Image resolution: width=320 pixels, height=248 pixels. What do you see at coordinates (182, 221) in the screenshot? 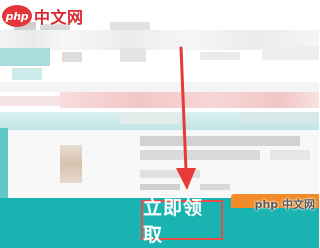
I see `claim-now-button: 立即领取` at bounding box center [182, 221].